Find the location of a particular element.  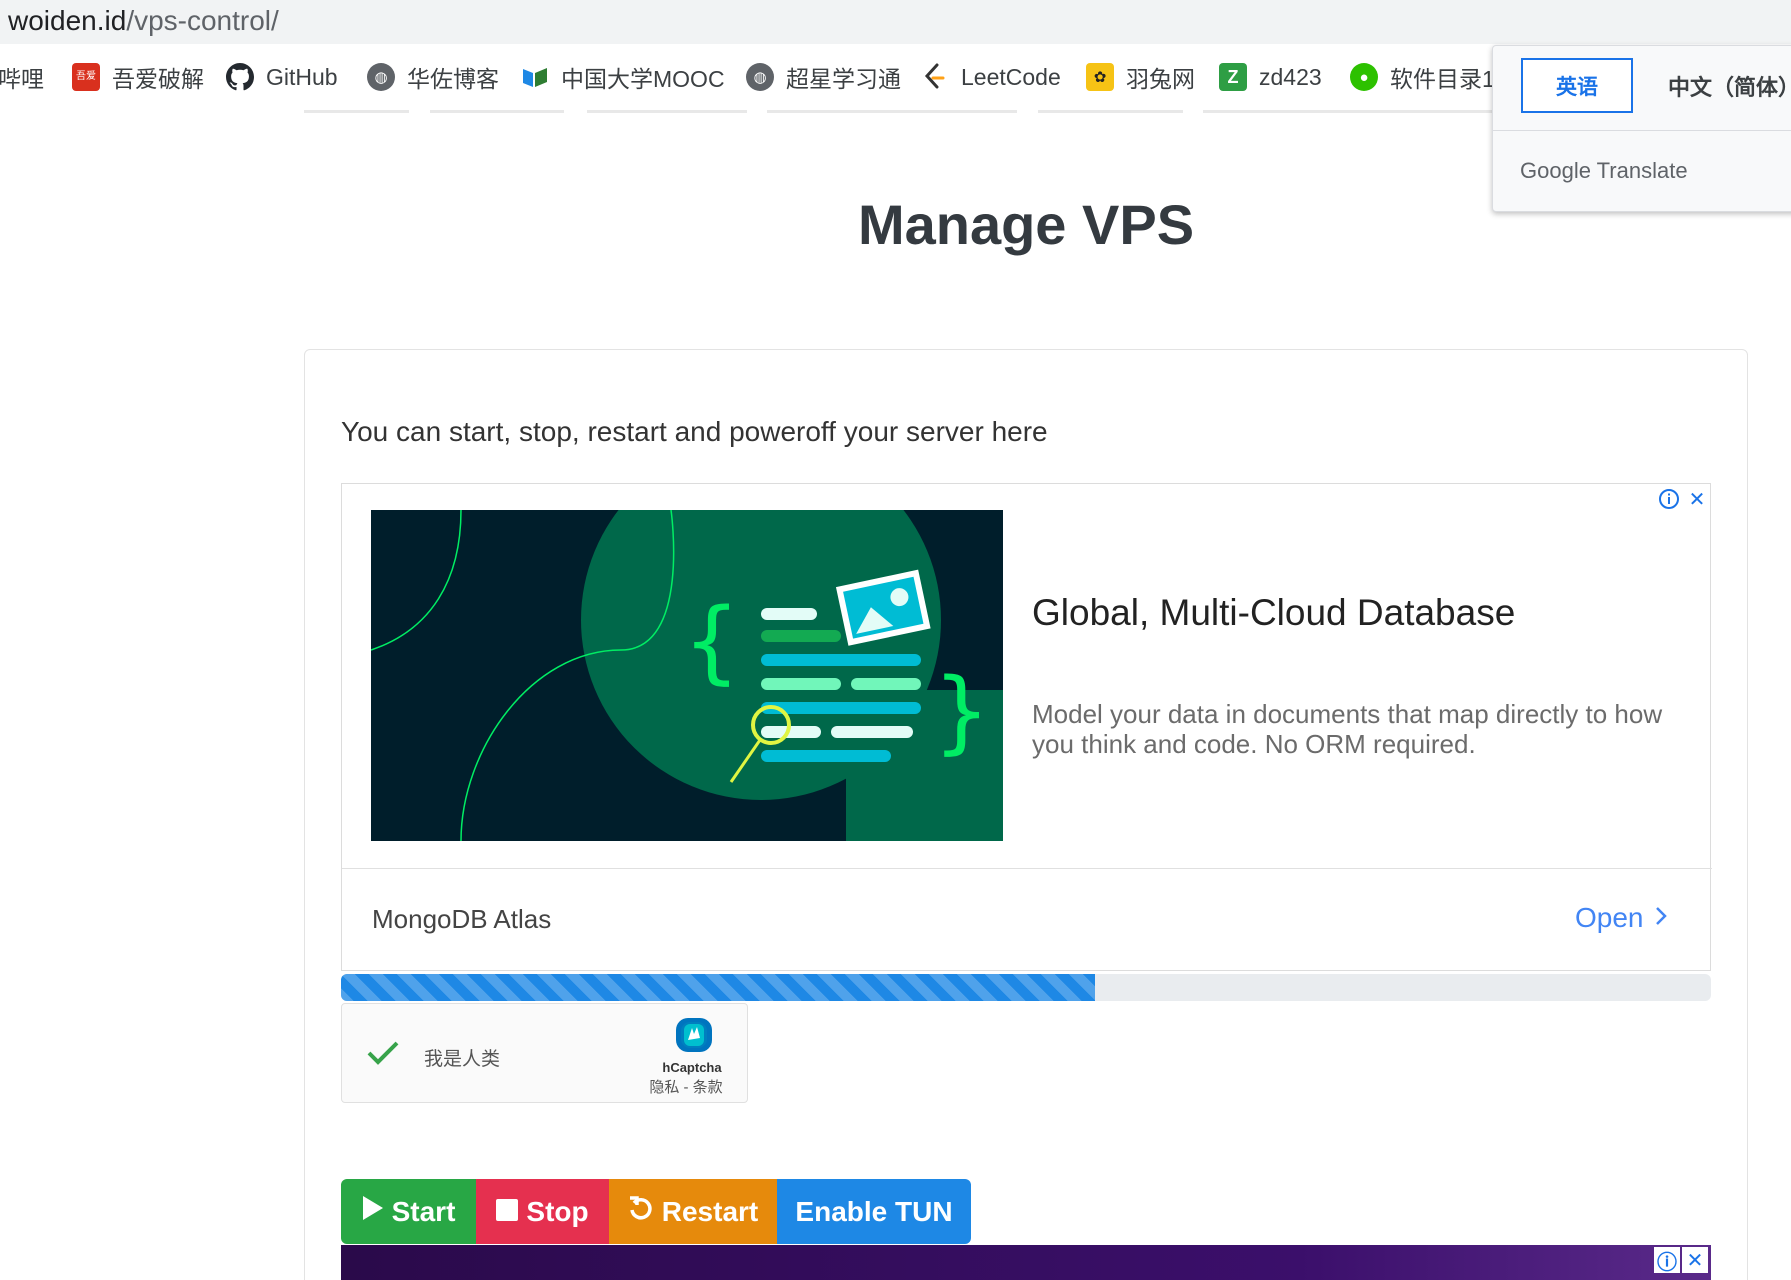

stop-icon is located at coordinates (507, 1212).